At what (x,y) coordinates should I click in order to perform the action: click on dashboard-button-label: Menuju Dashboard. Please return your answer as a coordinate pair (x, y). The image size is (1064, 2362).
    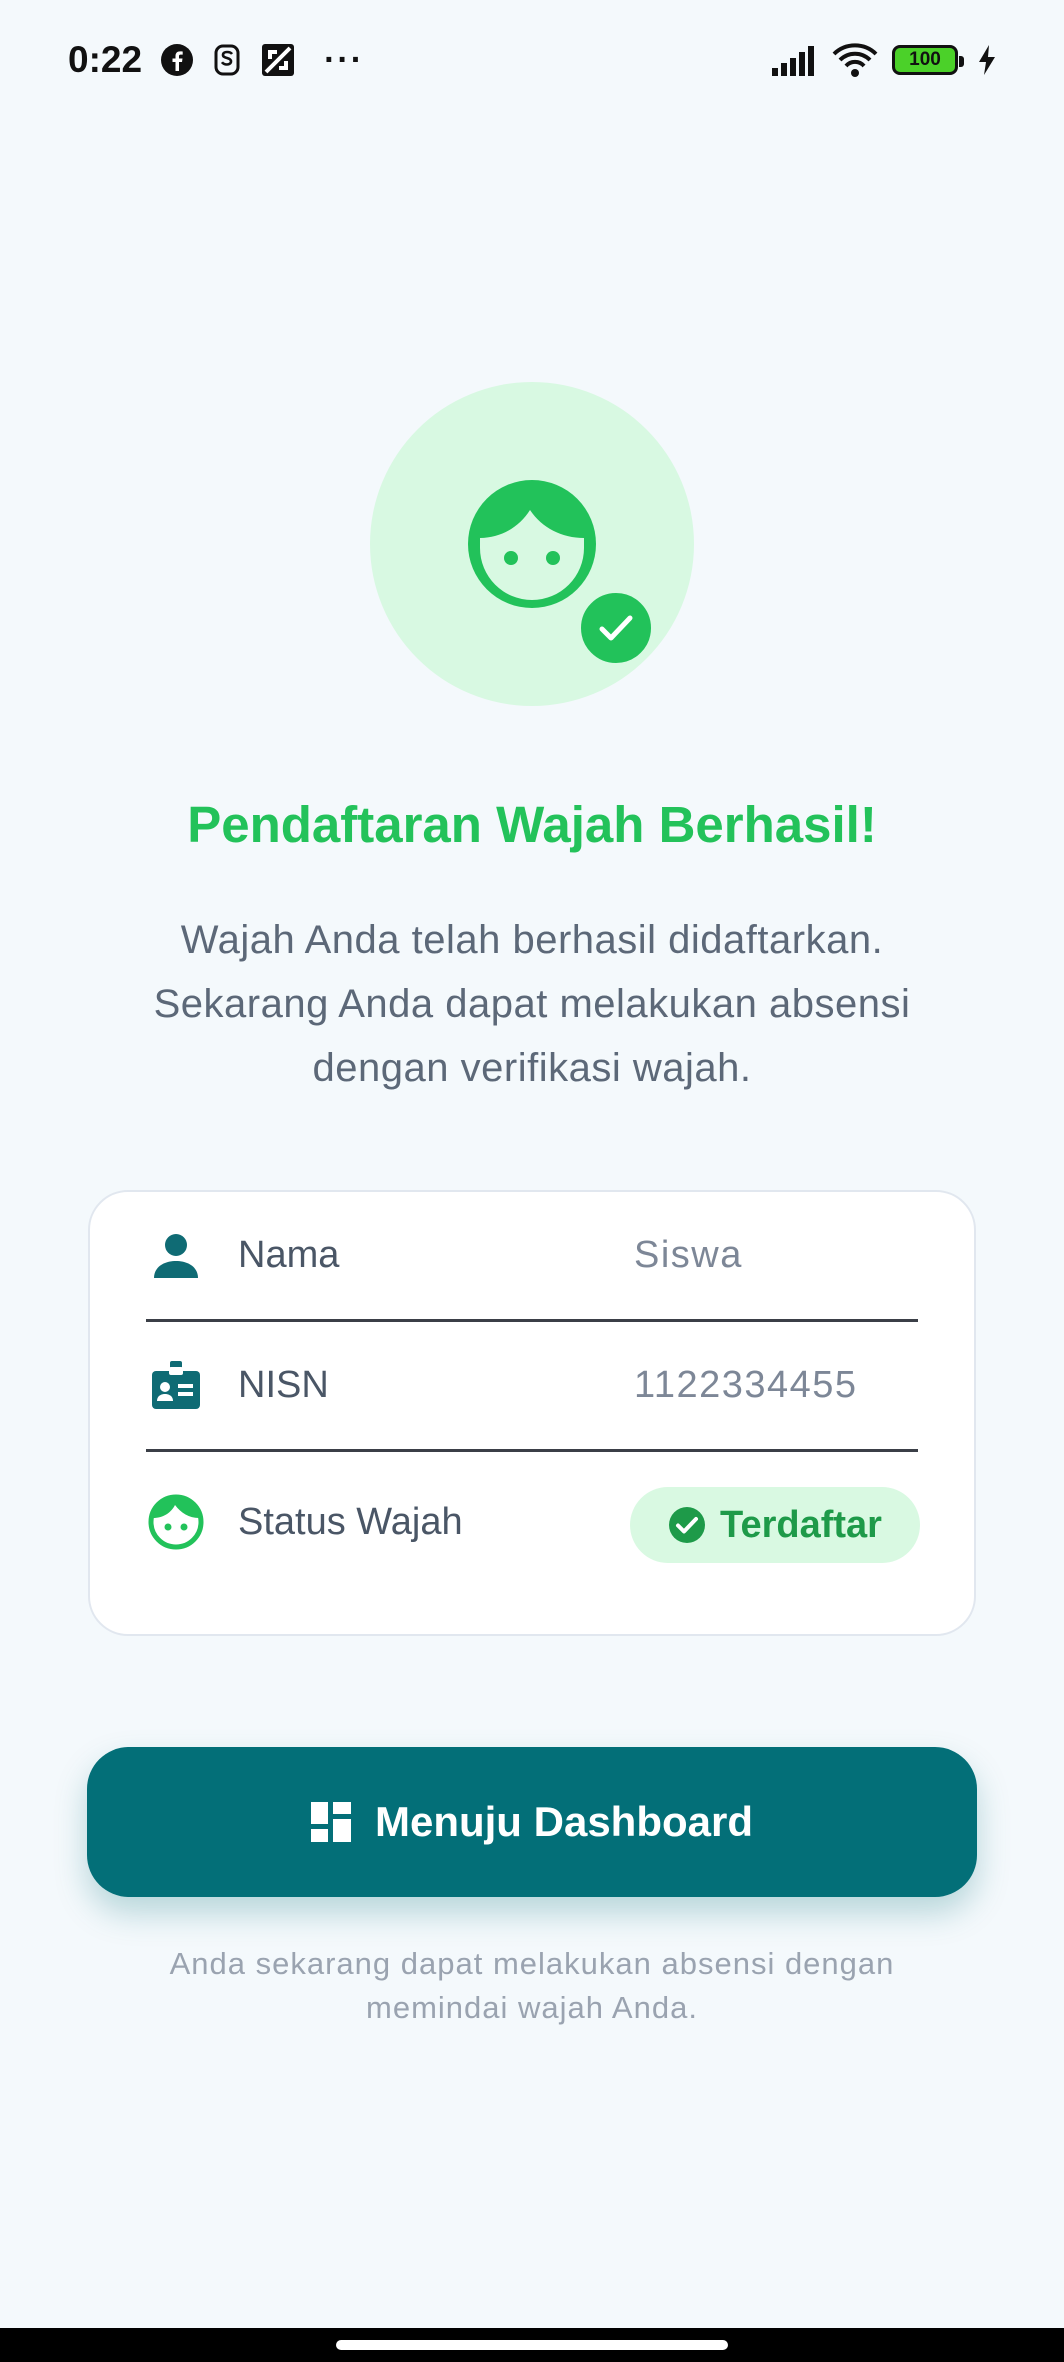
    Looking at the image, I should click on (564, 1821).